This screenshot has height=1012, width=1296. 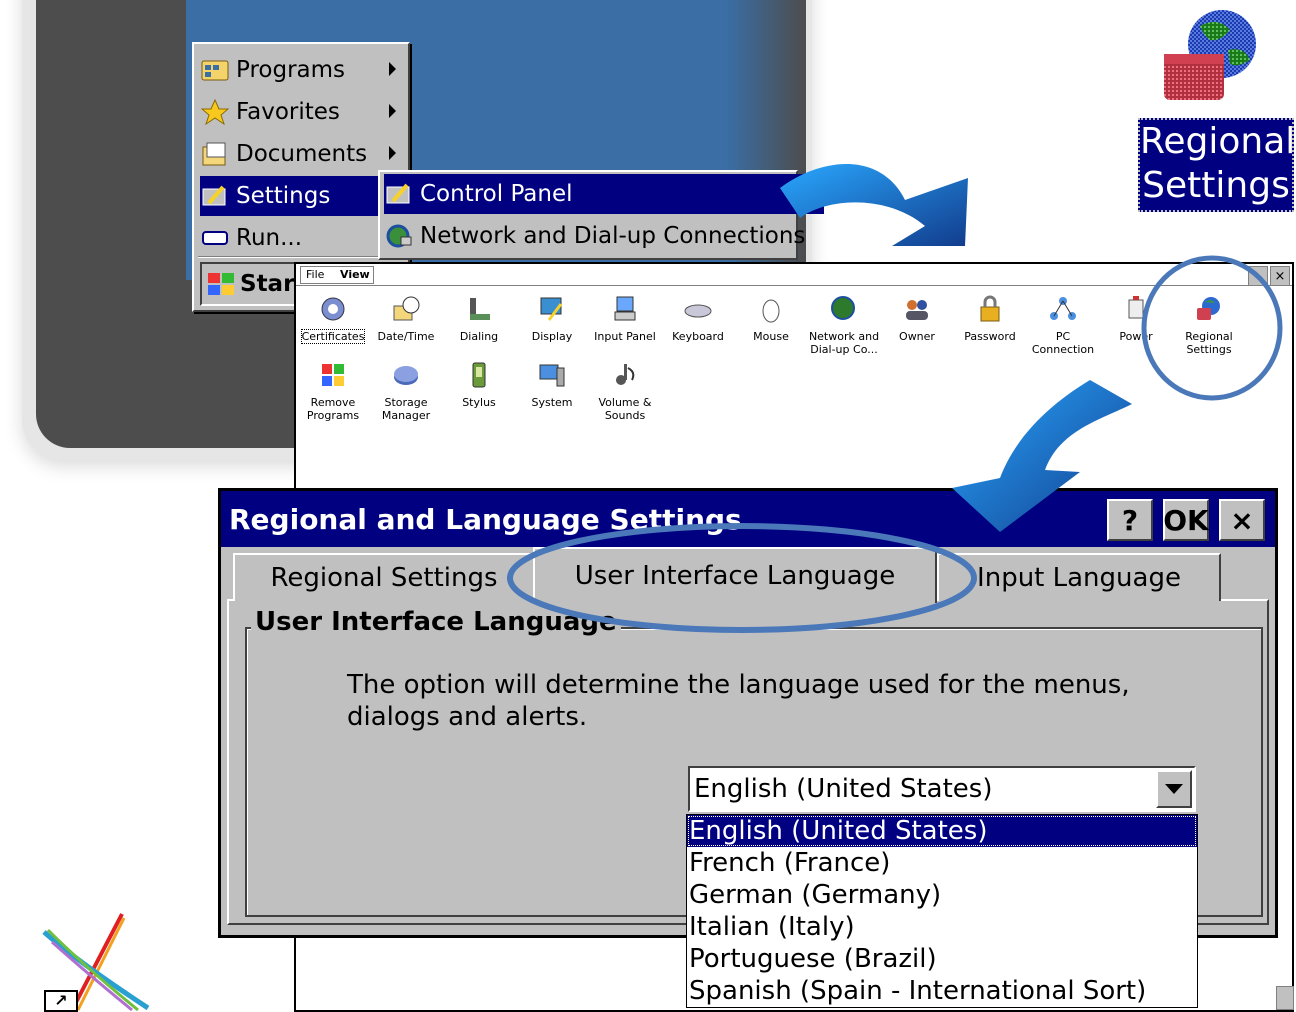 I want to click on display-icon, so click(x=552, y=309).